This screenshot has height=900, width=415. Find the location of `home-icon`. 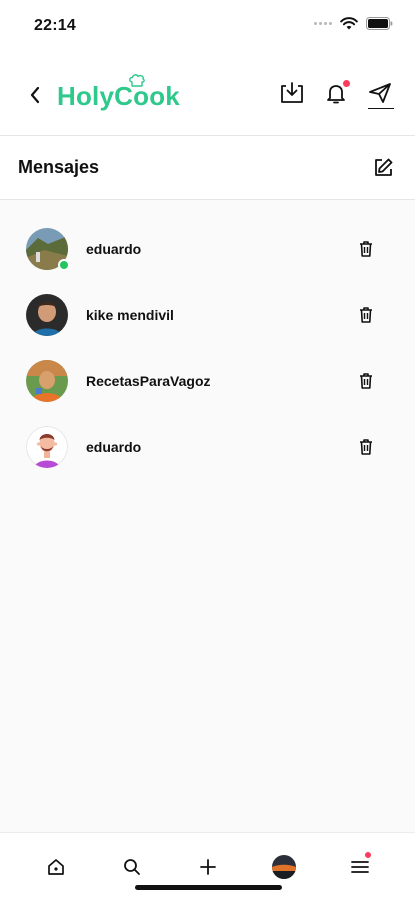

home-icon is located at coordinates (56, 867).